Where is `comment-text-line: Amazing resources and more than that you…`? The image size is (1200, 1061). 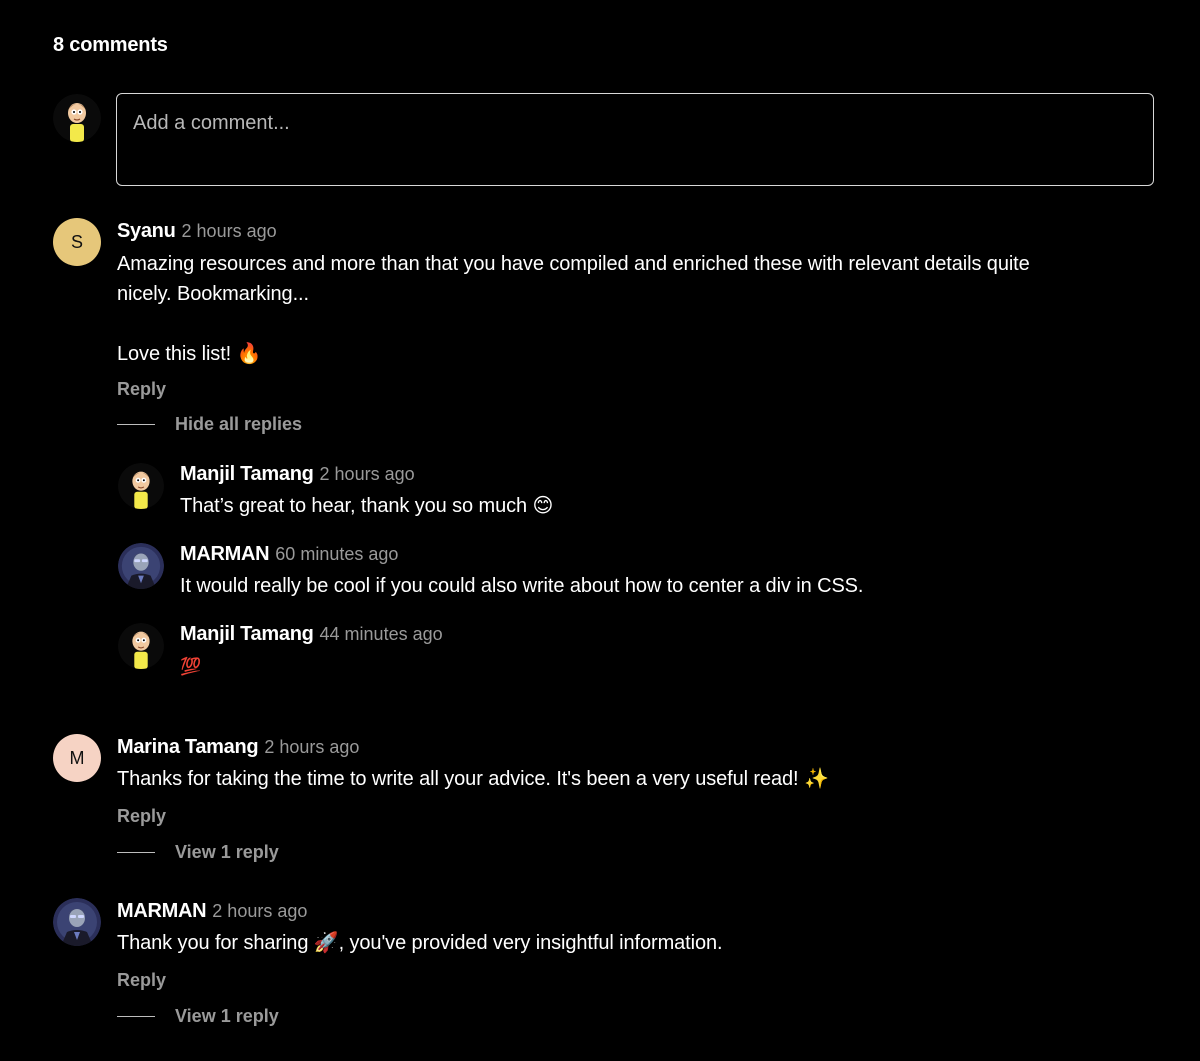
comment-text-line: Amazing resources and more than that you… is located at coordinates (573, 264).